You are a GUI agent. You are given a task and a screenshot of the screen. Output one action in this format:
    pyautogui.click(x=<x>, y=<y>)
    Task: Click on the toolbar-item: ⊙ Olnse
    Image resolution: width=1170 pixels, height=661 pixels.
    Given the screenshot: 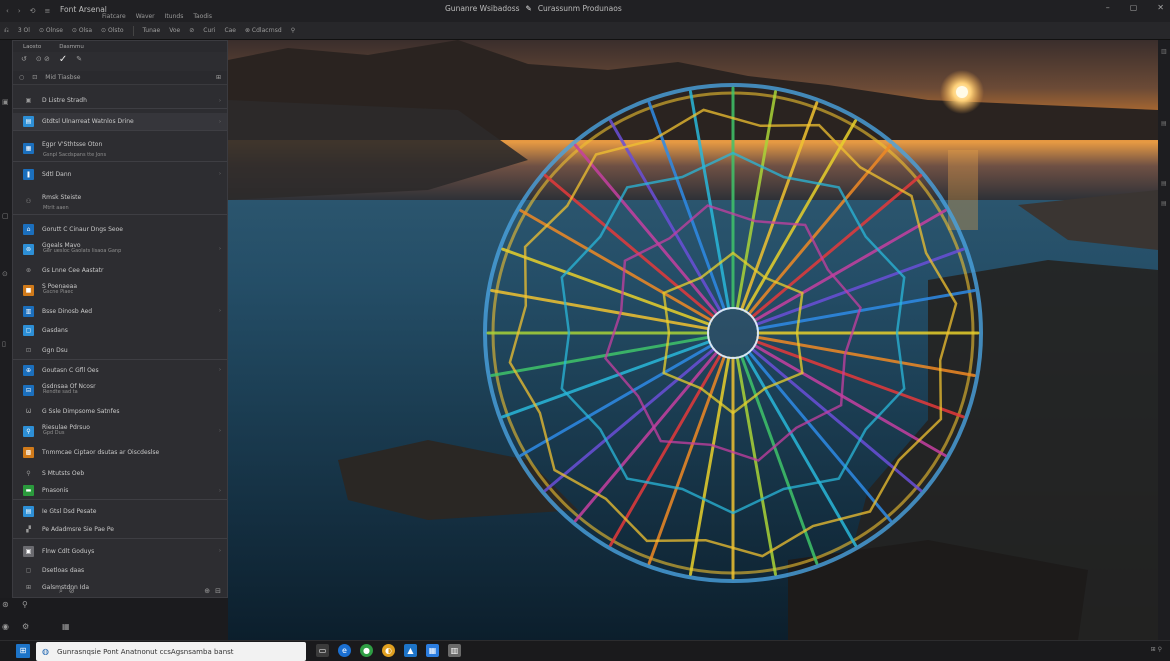 What is the action you would take?
    pyautogui.click(x=51, y=30)
    